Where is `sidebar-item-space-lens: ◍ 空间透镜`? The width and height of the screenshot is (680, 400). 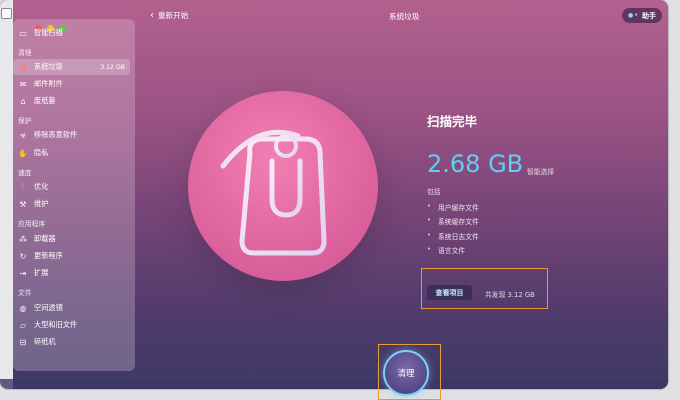
sidebar-item-space-lens: ◍ 空间透镜 is located at coordinates (71, 308).